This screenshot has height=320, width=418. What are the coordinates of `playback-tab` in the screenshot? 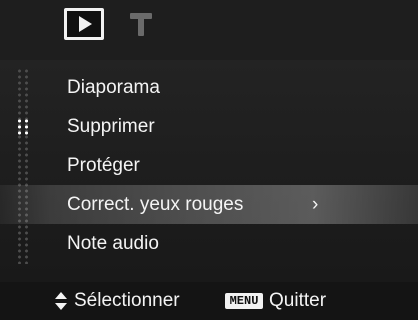 It's located at (84, 24).